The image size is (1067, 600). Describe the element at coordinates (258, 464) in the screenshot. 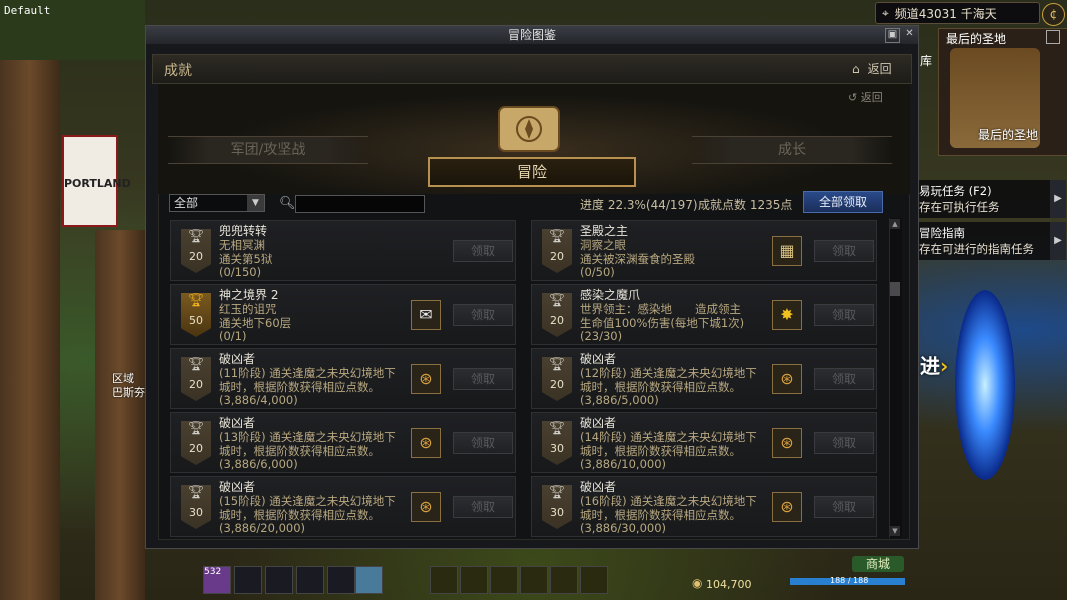

I see `achievement-progress: (3,886/6,000)` at that location.